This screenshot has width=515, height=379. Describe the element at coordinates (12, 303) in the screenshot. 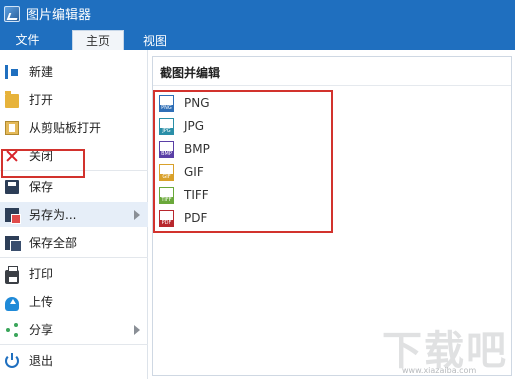

I see `cloud-upload-icon` at that location.